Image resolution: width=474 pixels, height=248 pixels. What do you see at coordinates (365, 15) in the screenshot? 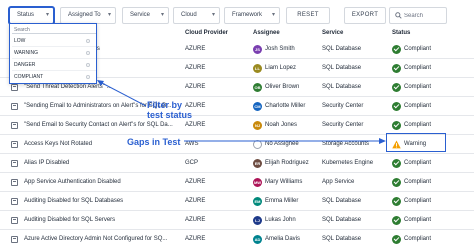
I see `export-button: EXPORT` at bounding box center [365, 15].